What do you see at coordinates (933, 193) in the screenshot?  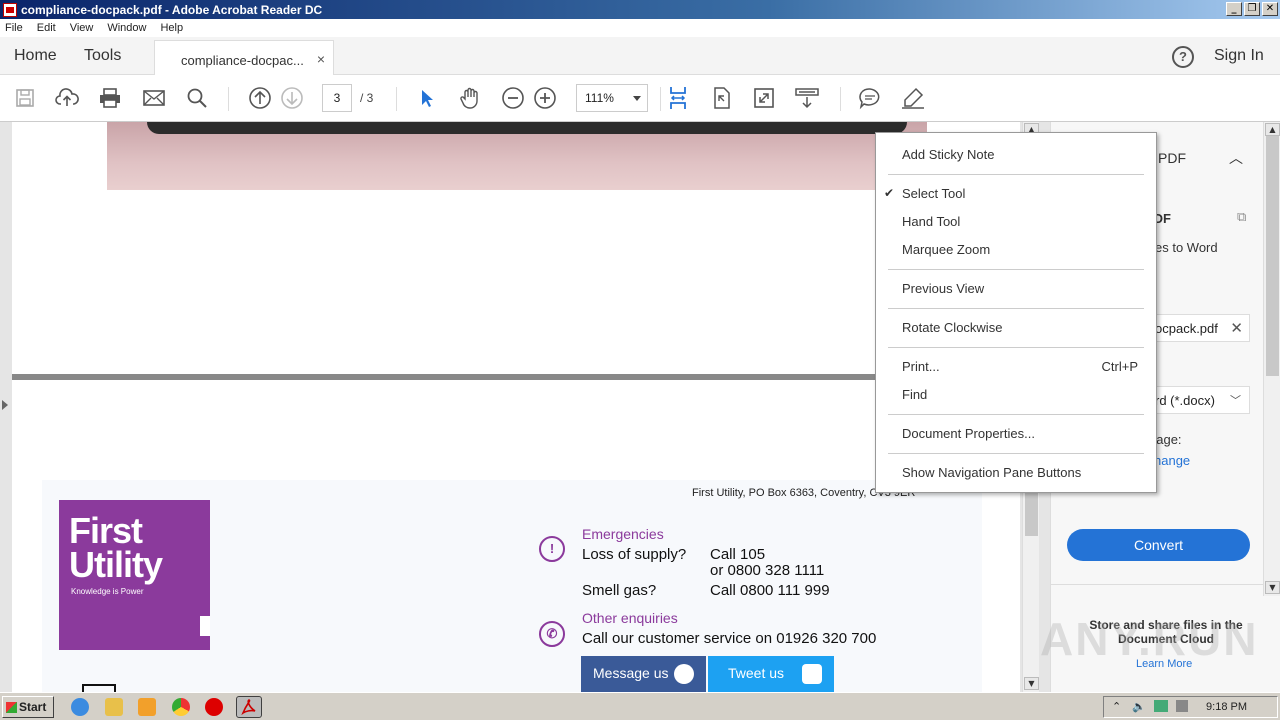 I see `menu-item-select-tool: Select Tool` at bounding box center [933, 193].